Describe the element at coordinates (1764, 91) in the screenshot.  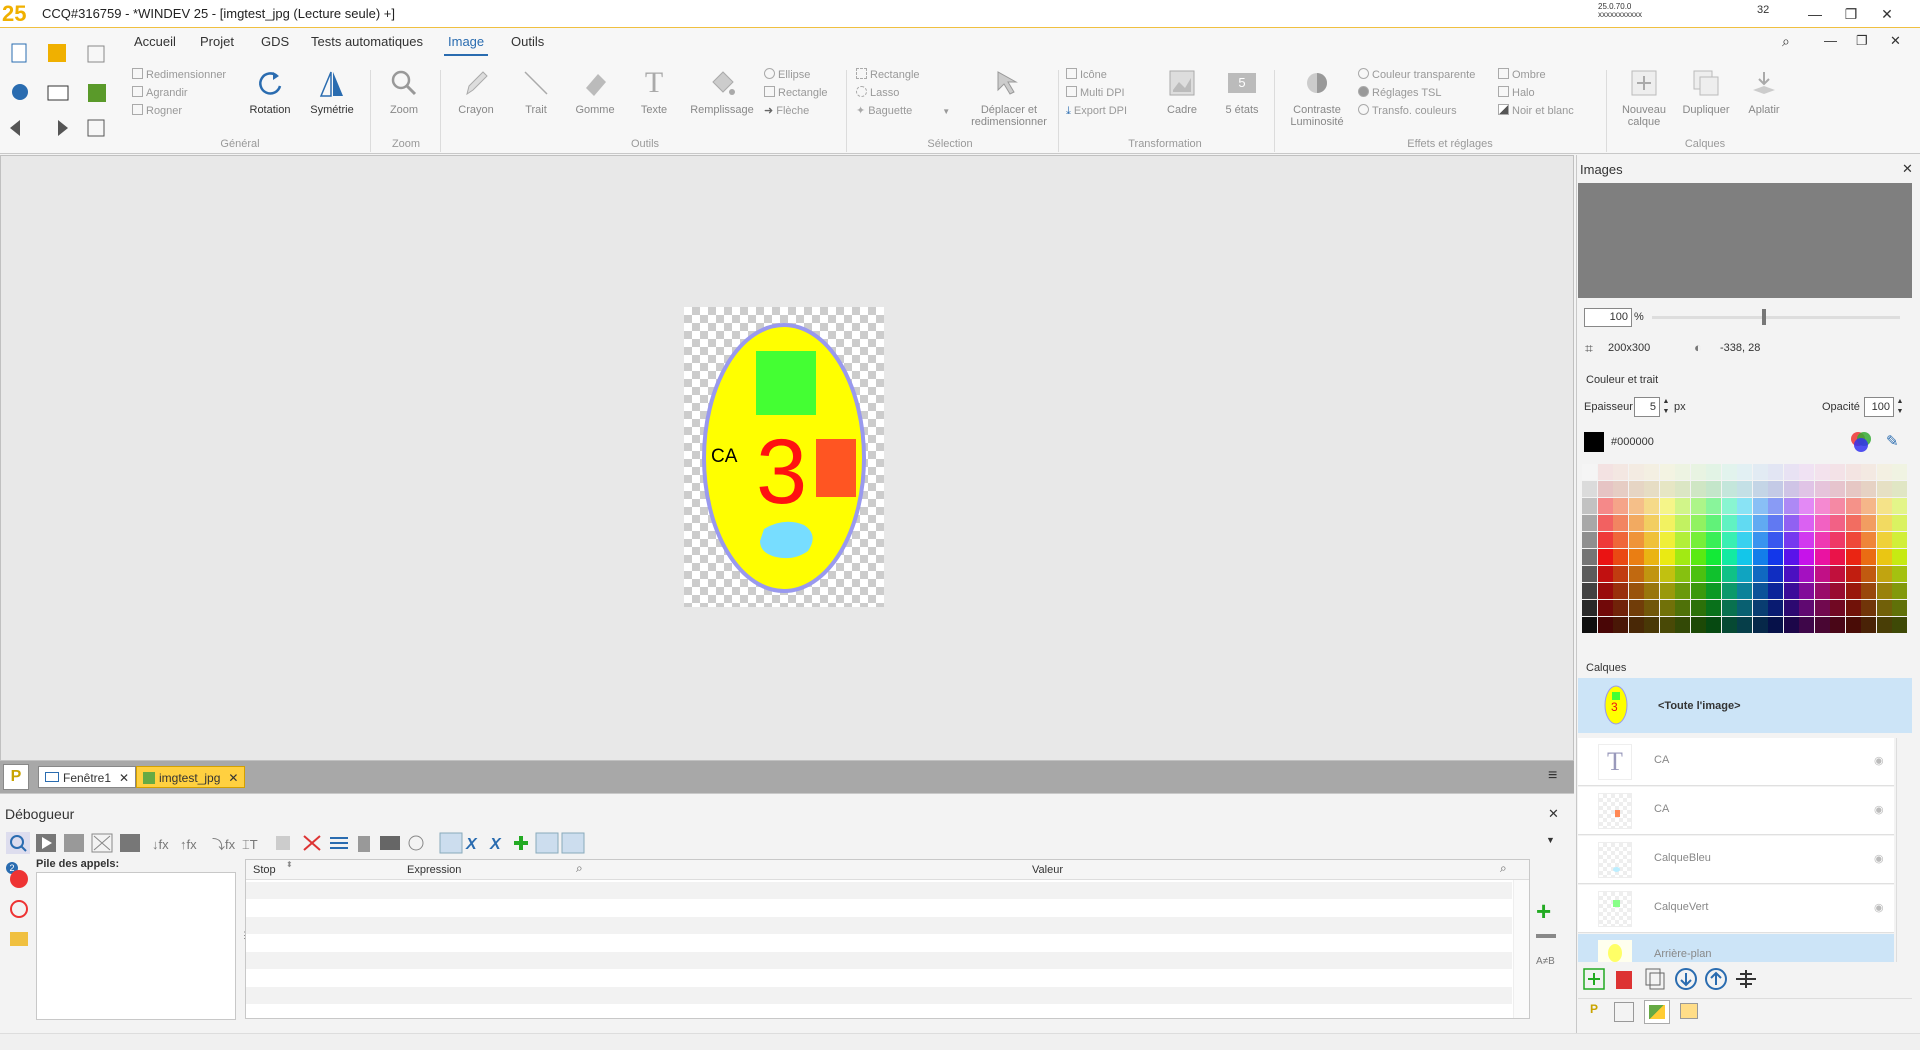
I see `aplatir-button: Aplatir` at that location.